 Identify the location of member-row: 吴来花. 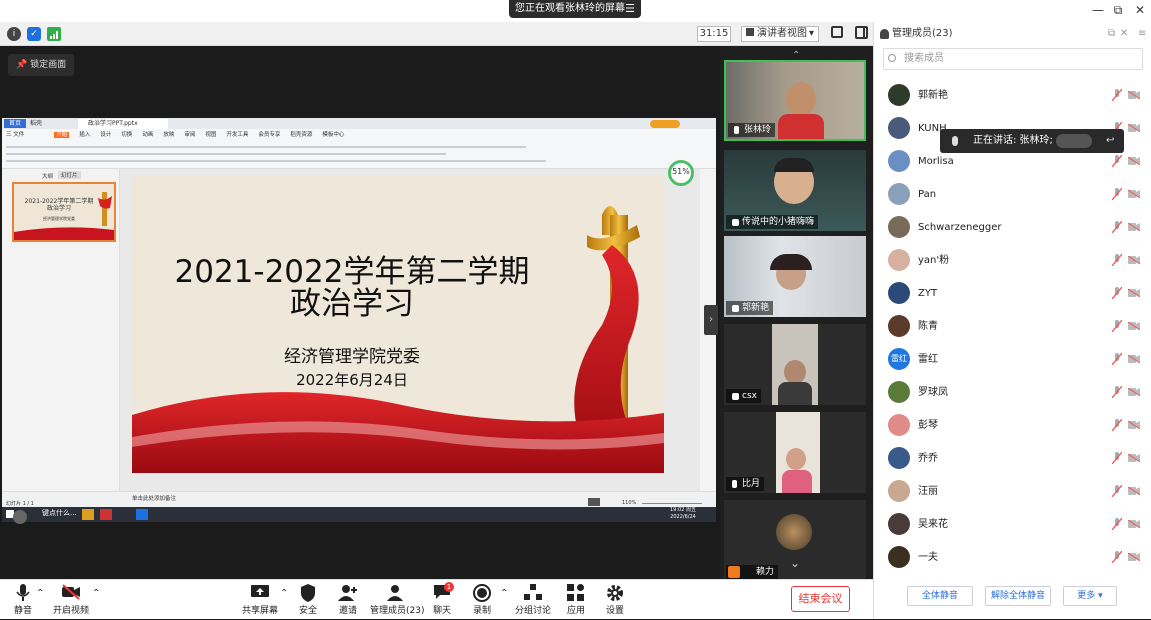
(1012, 524).